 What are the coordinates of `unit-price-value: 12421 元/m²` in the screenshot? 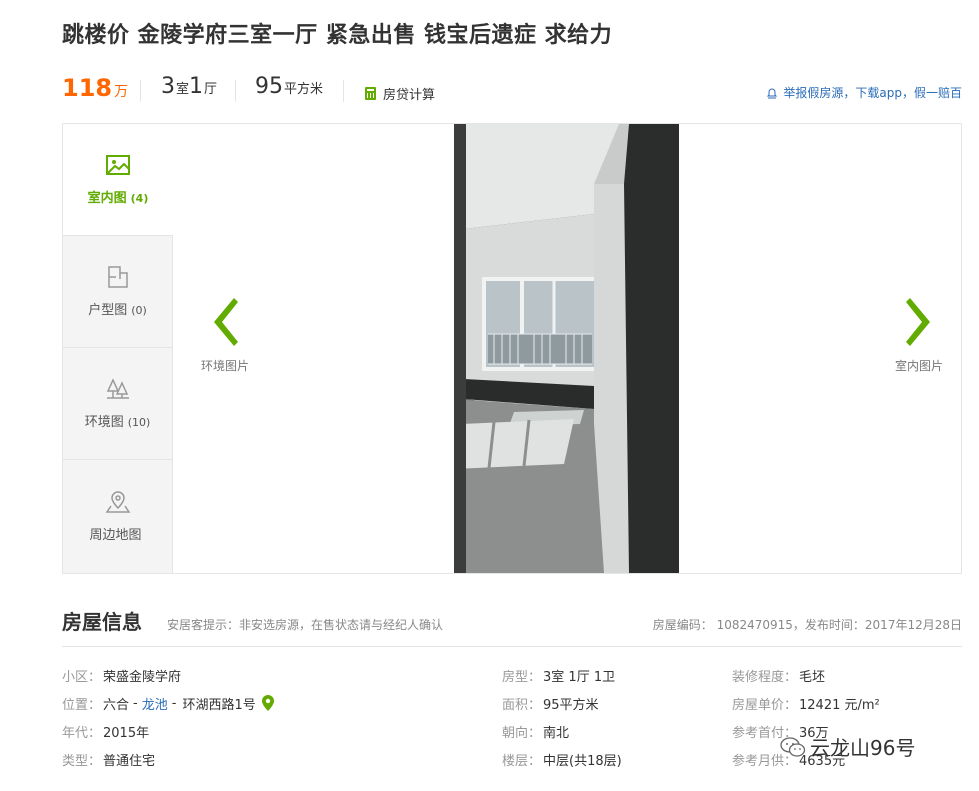 It's located at (839, 705).